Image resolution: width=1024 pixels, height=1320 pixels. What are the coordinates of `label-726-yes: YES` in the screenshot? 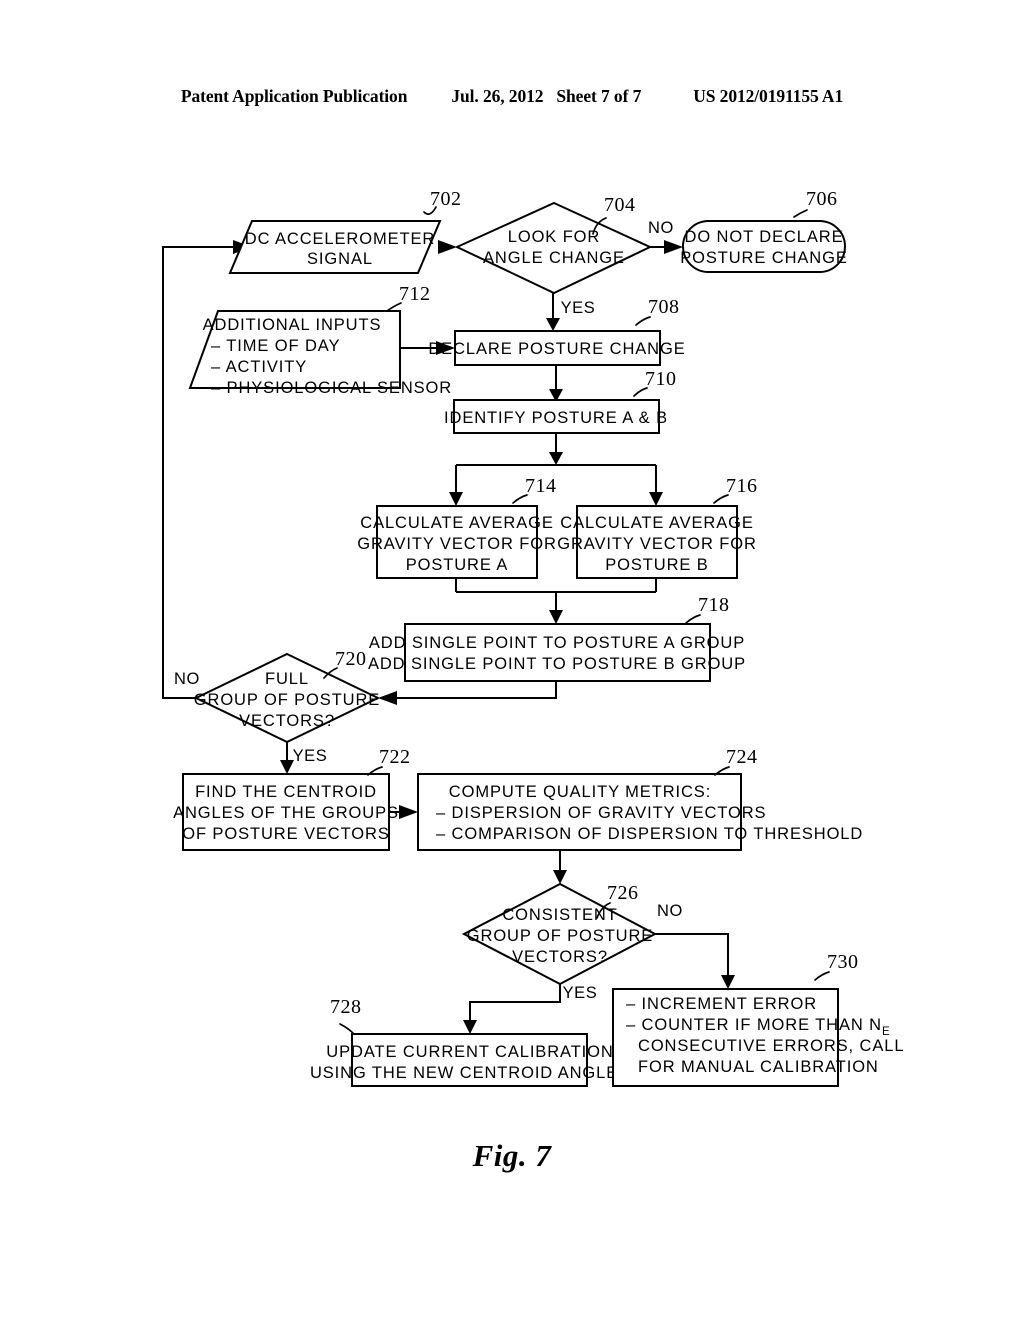 It's located at (580, 993).